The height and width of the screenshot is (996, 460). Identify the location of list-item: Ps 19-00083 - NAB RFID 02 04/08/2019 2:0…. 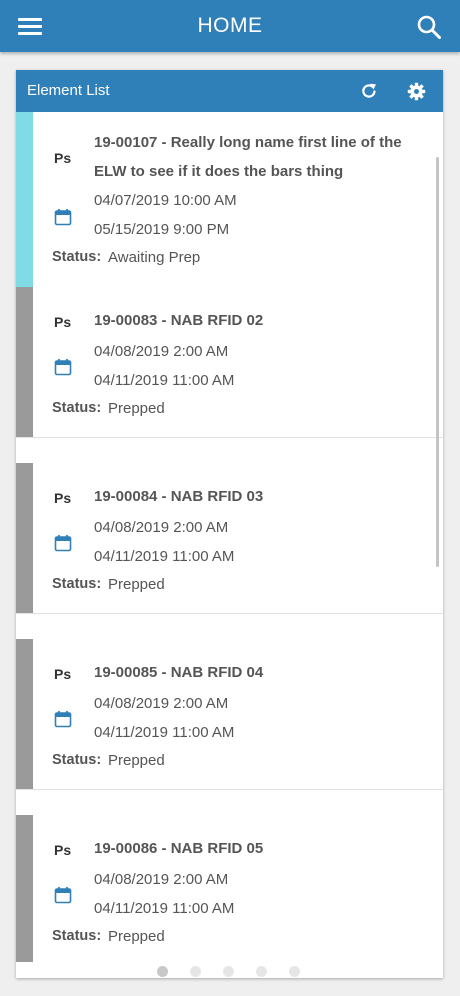
(229, 362).